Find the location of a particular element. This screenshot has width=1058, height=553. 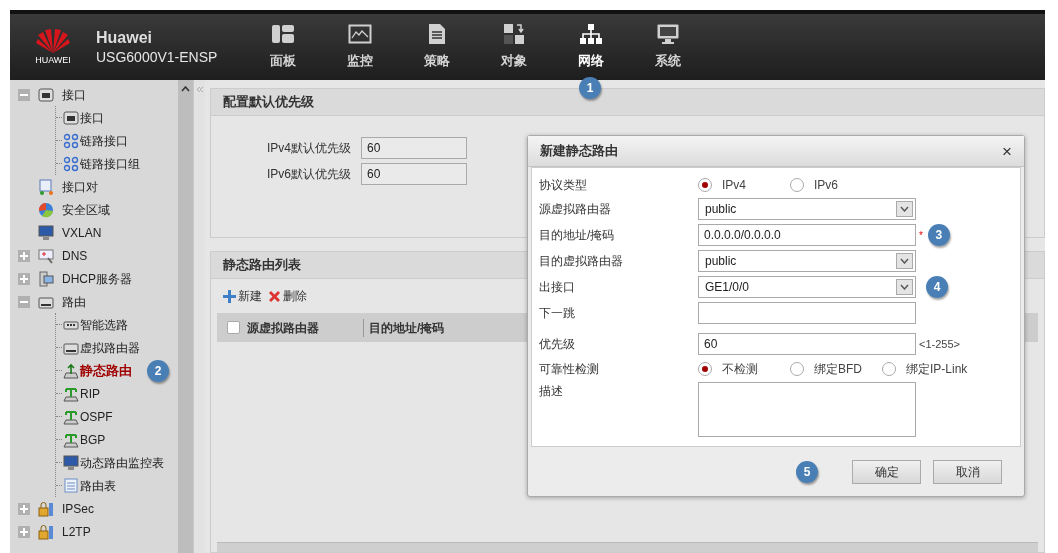

collapse-icon is located at coordinates (199, 89).